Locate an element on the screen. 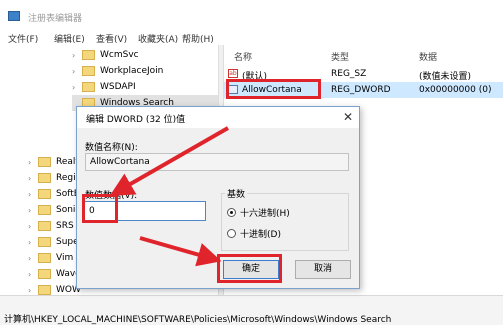  highlight-box-value is located at coordinates (100, 208).